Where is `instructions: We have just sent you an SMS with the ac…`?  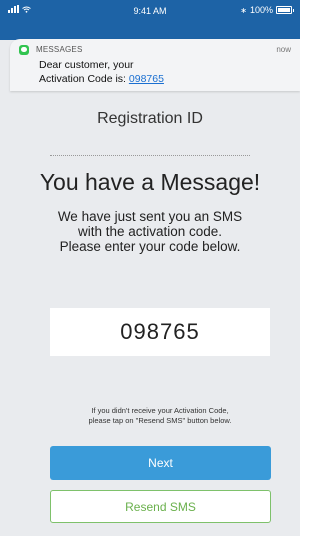 instructions: We have just sent you an SMS with the ac… is located at coordinates (150, 231).